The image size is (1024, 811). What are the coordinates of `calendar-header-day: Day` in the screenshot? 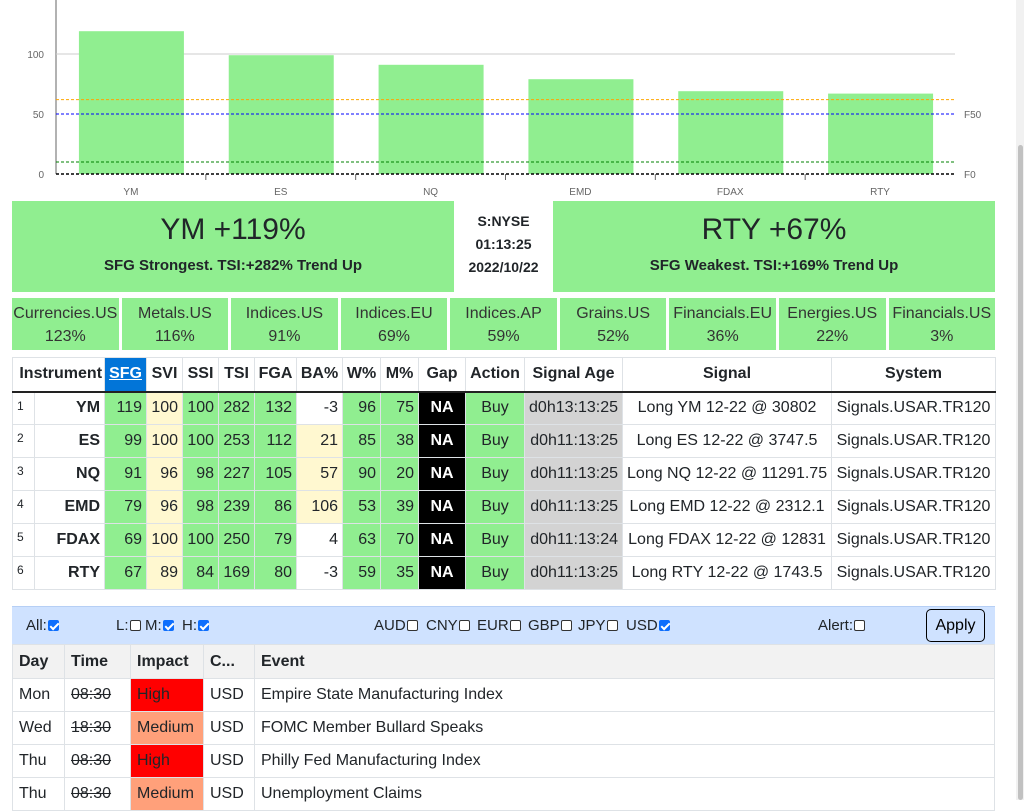 It's located at (38, 661).